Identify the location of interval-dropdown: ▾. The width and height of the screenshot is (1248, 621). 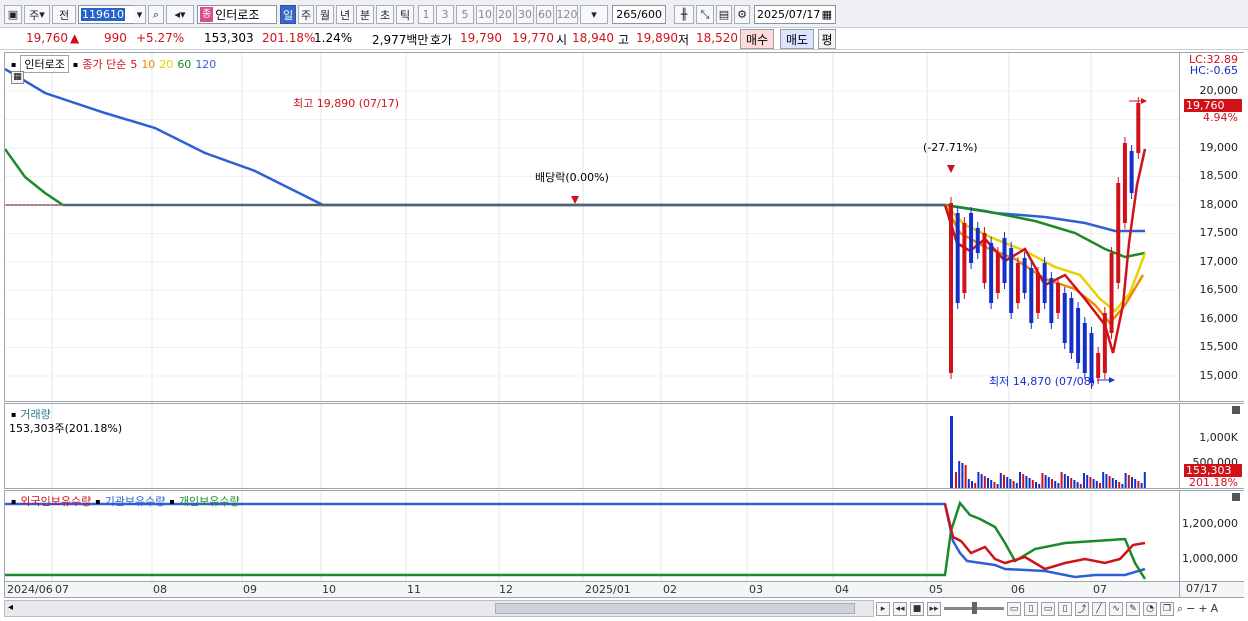
(594, 14).